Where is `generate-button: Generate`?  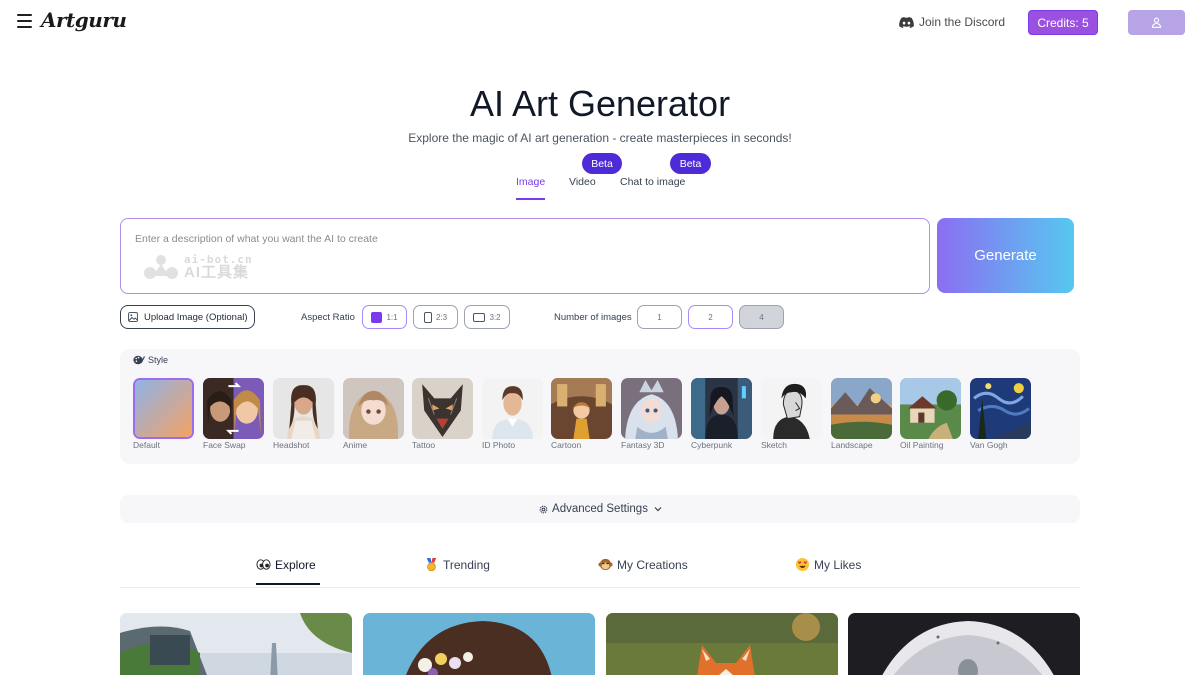
generate-button: Generate is located at coordinates (1005, 255).